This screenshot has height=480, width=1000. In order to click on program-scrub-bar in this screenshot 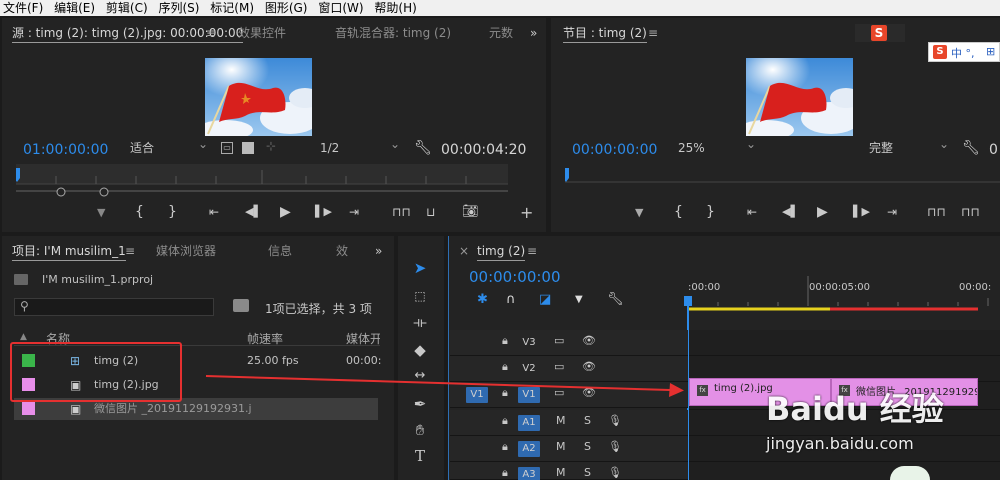, I will do `click(782, 178)`.